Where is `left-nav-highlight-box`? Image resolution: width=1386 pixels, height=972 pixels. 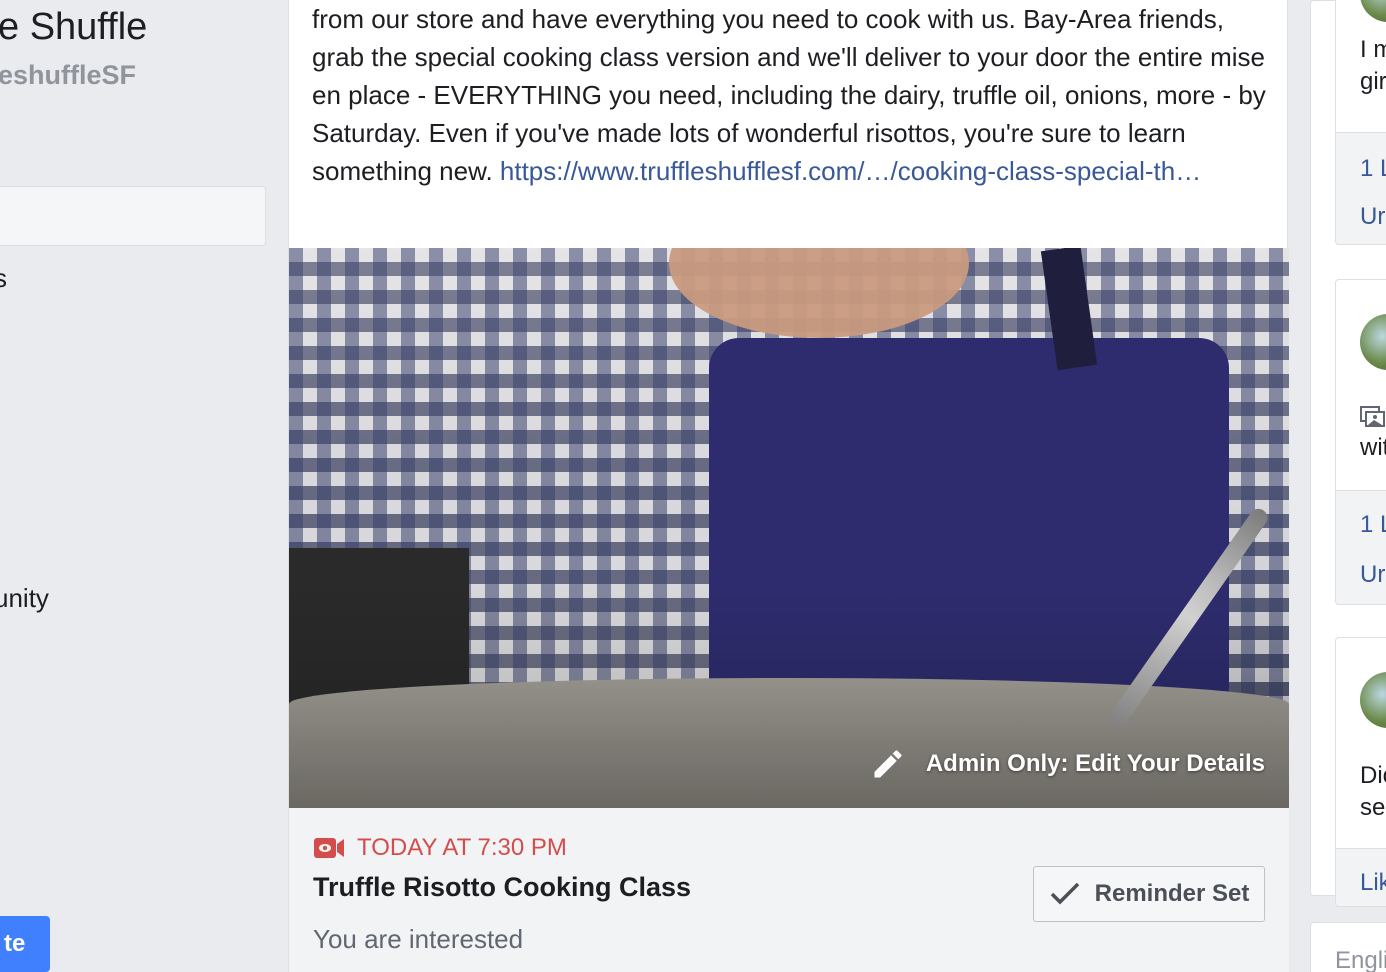 left-nav-highlight-box is located at coordinates (133, 216).